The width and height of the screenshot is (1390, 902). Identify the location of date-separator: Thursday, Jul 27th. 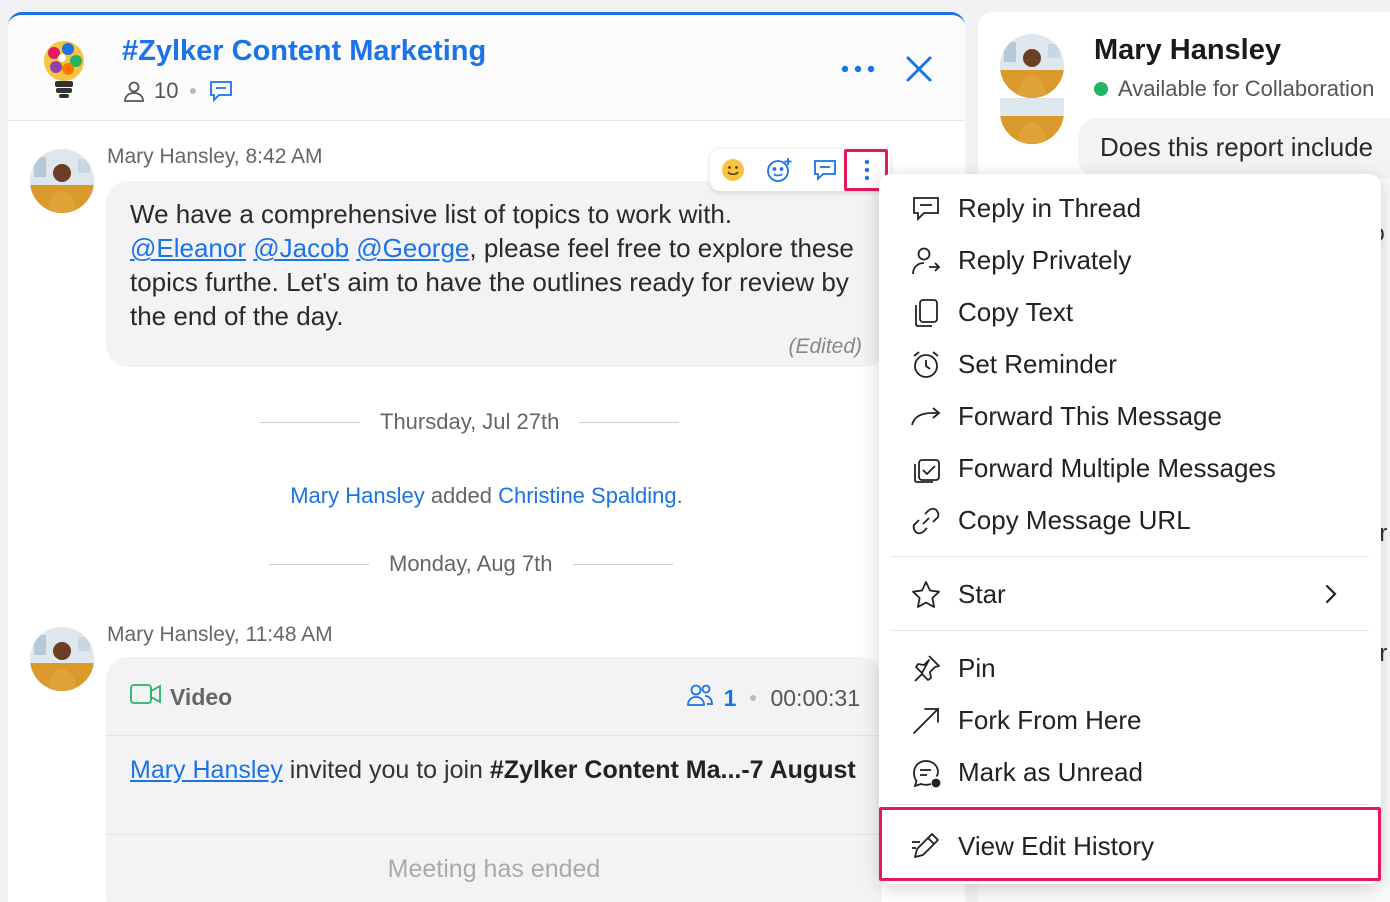
(470, 422).